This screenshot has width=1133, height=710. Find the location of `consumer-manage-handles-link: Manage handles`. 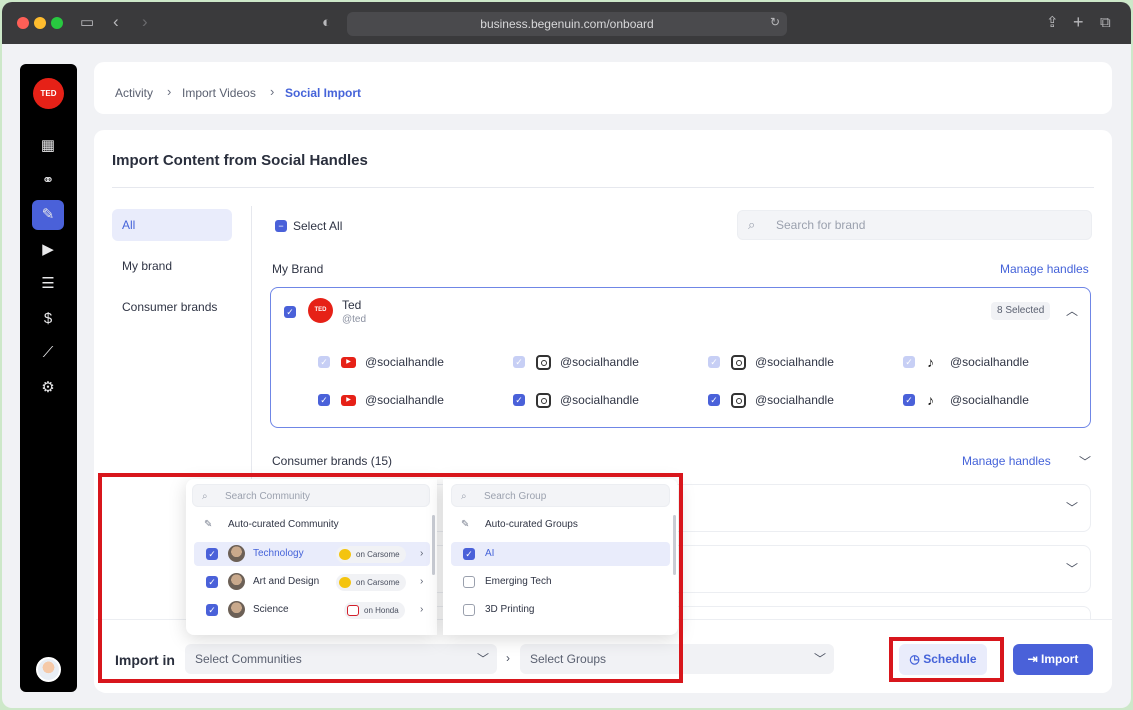

consumer-manage-handles-link: Manage handles is located at coordinates (1006, 461).